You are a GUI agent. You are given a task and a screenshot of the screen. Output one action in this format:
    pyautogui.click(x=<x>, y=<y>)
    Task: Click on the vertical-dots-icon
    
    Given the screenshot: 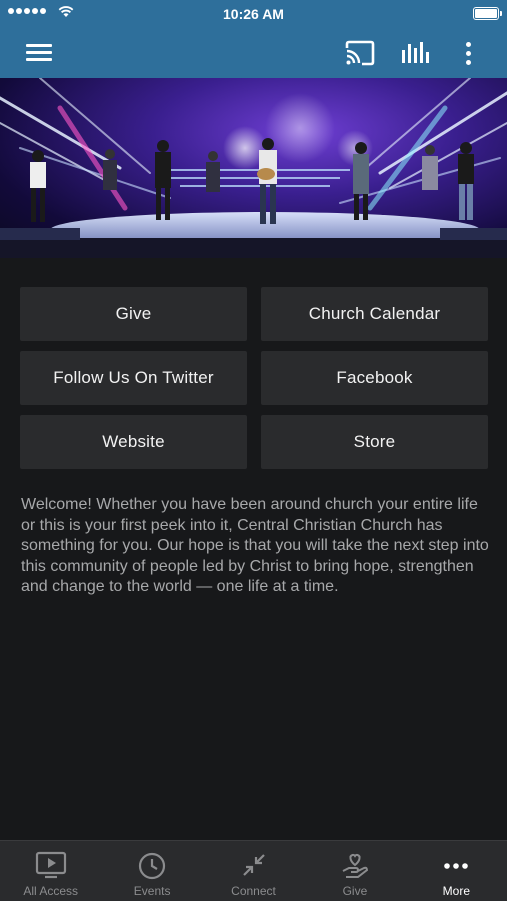 What is the action you would take?
    pyautogui.click(x=468, y=53)
    